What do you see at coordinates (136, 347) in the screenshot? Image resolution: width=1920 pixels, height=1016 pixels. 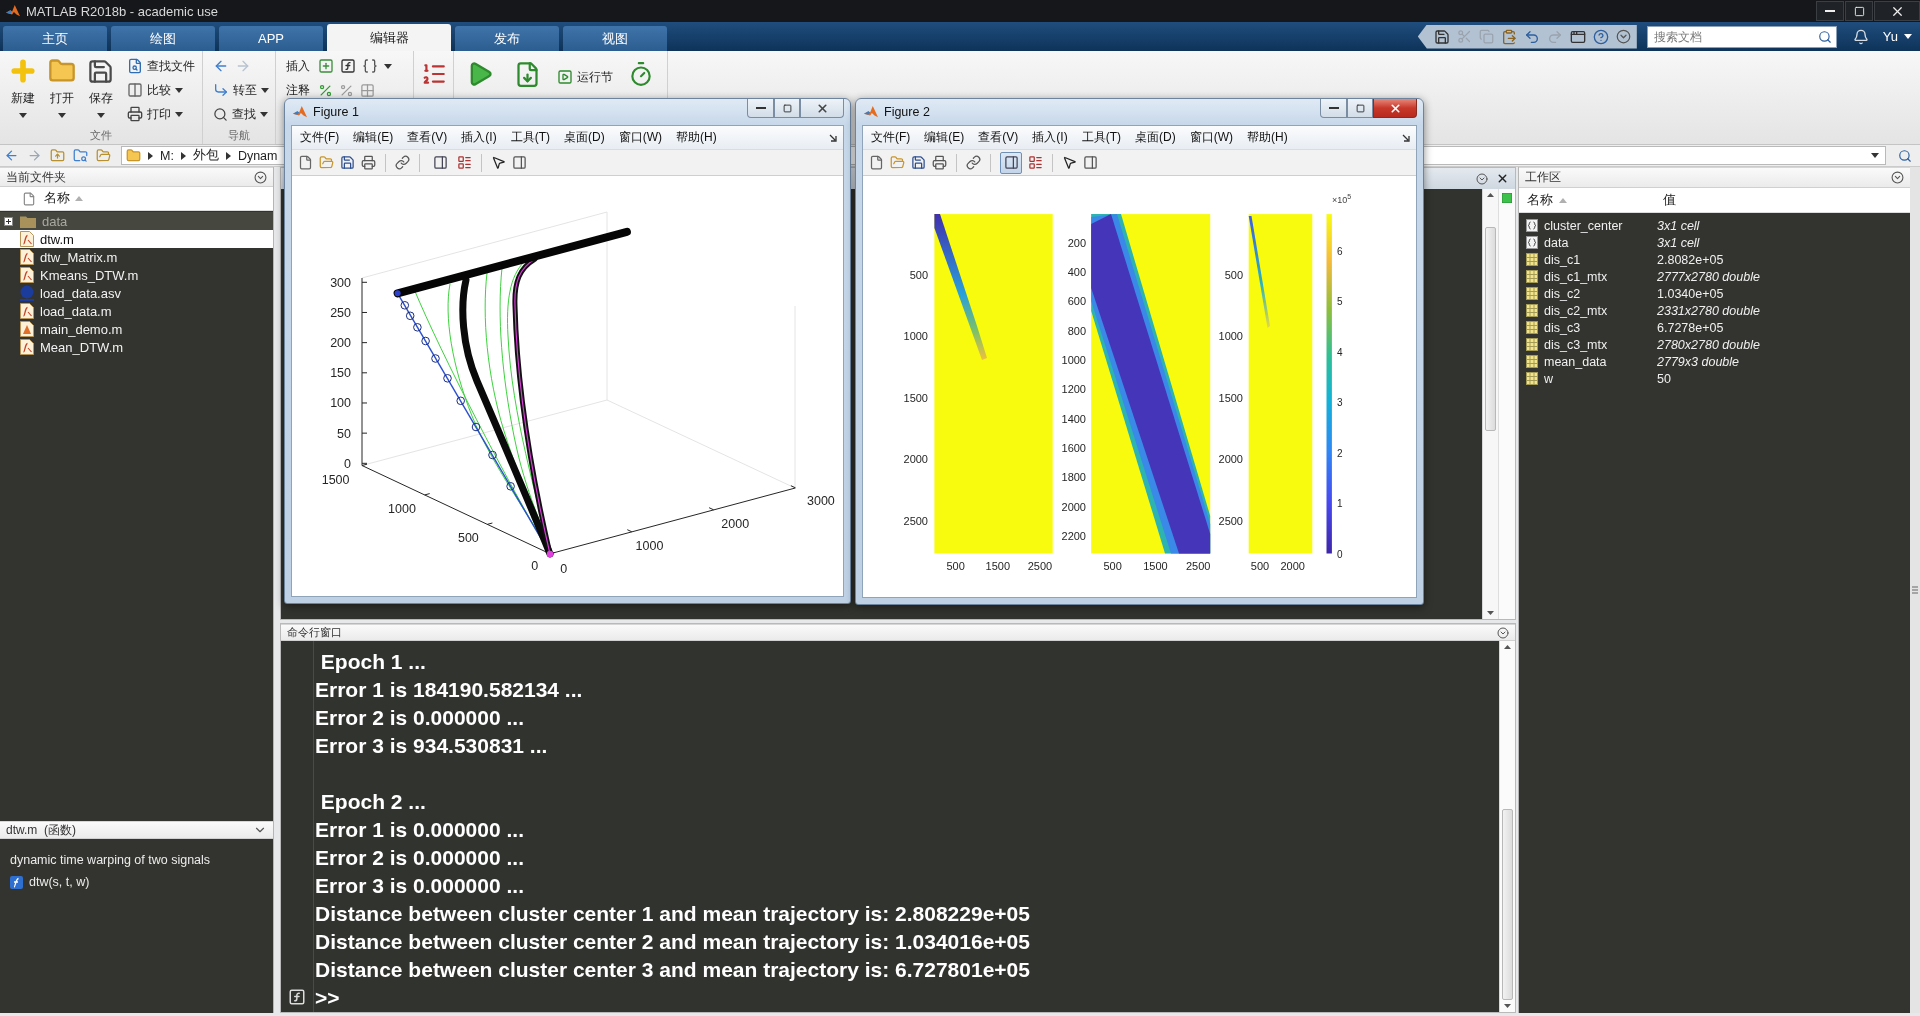 I see `file-list-item: Mean_DTW.m` at bounding box center [136, 347].